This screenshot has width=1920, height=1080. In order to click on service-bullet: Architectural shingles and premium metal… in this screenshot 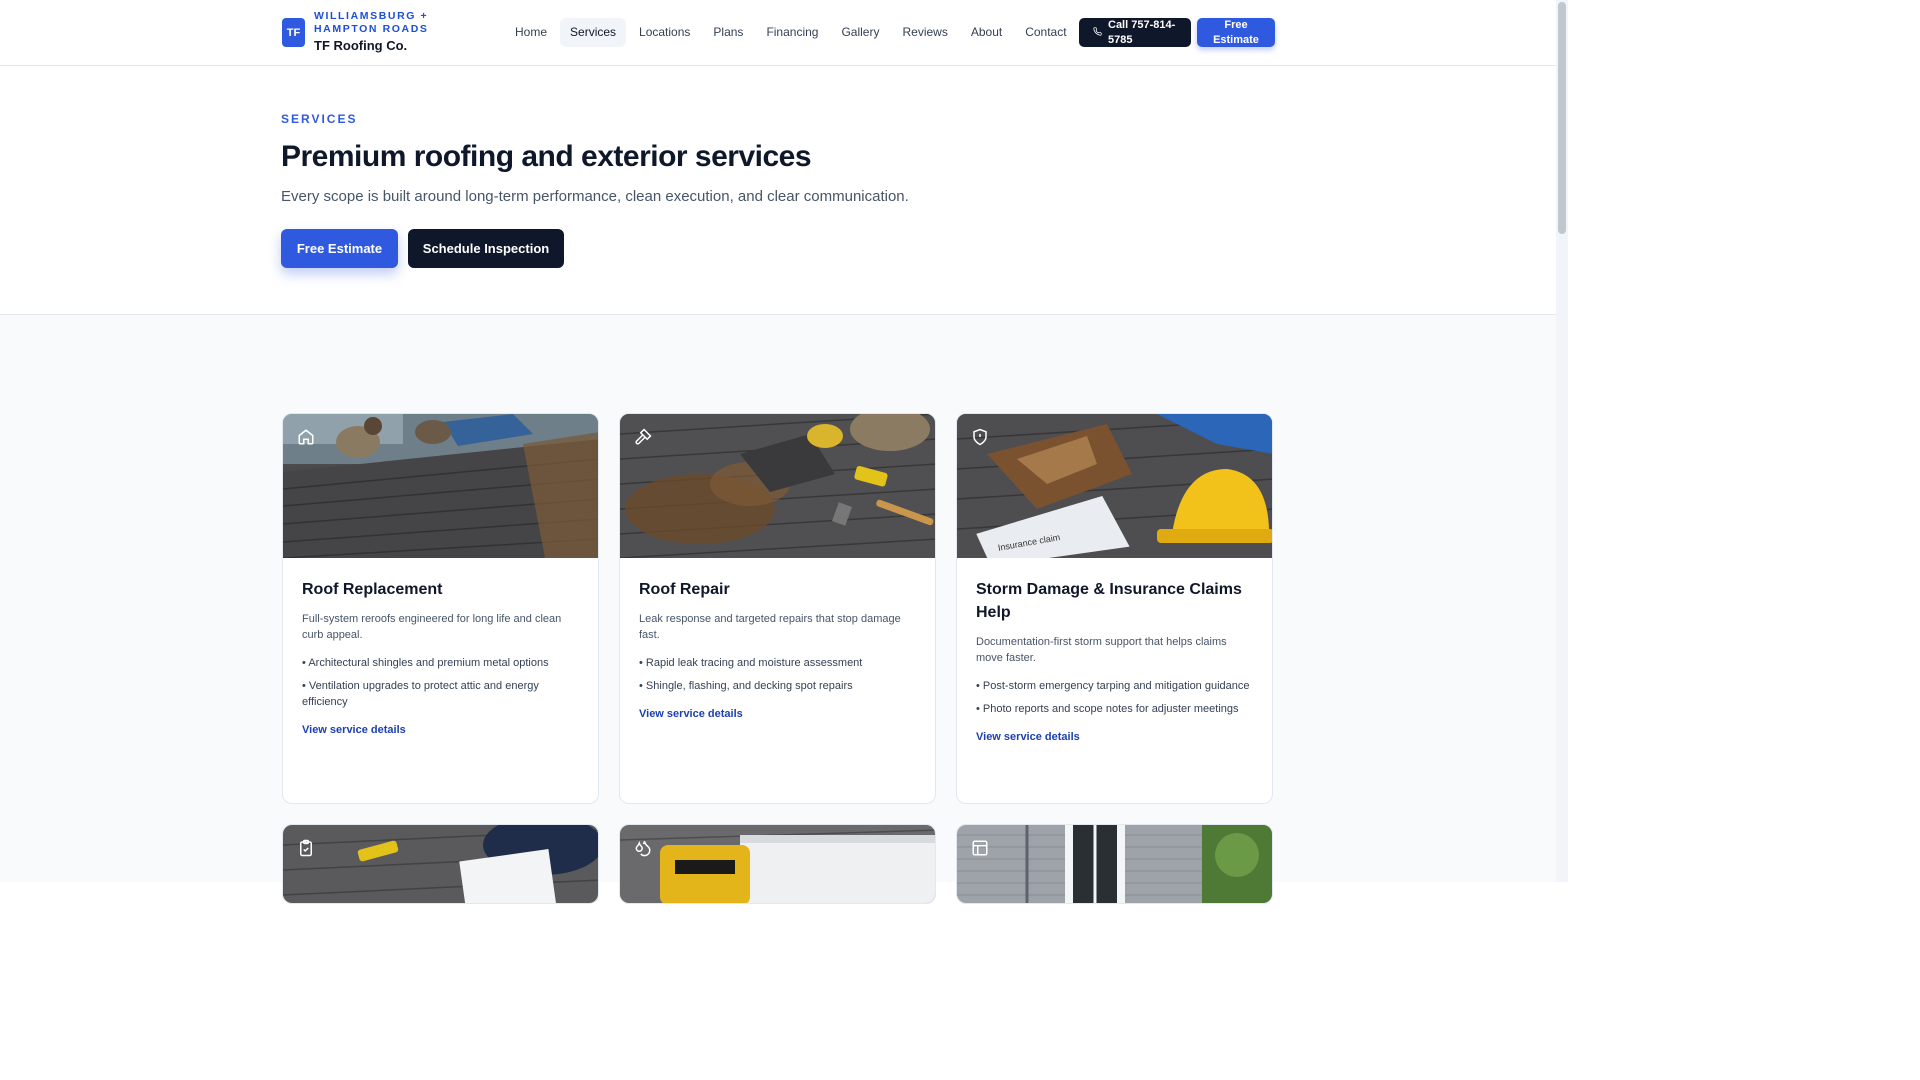, I will do `click(440, 663)`.